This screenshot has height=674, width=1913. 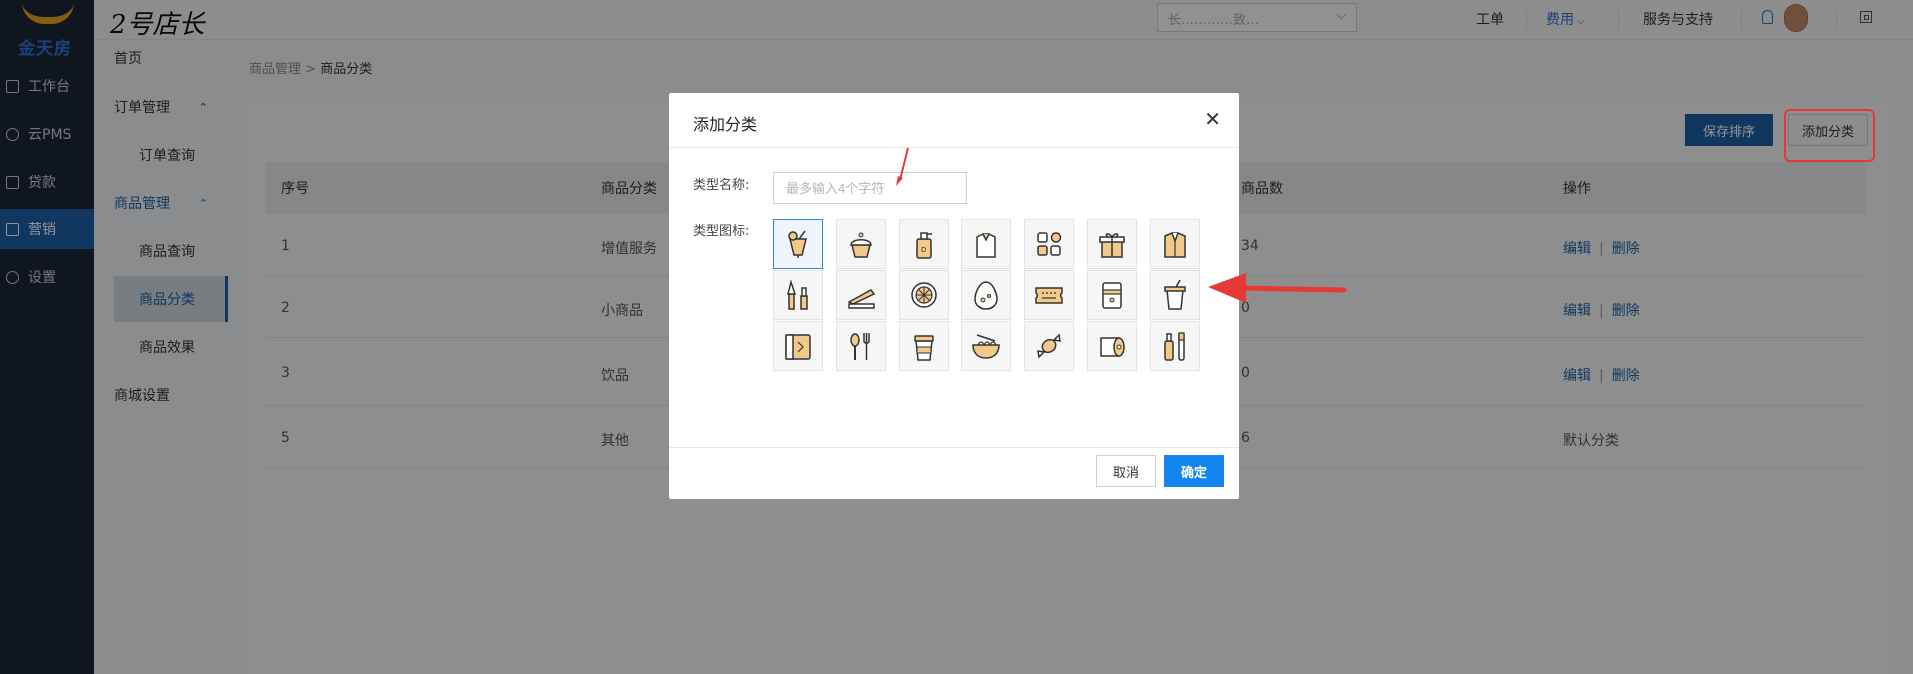 What do you see at coordinates (1194, 471) in the screenshot?
I see `confirm-button: 确定` at bounding box center [1194, 471].